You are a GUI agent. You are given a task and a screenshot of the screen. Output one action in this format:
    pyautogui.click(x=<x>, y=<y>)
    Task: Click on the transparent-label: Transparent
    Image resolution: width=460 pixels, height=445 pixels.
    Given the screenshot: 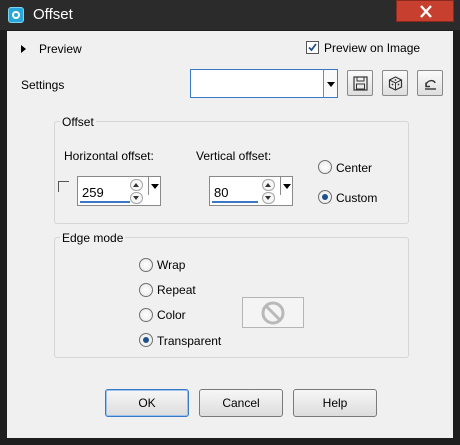 What is the action you would take?
    pyautogui.click(x=189, y=341)
    